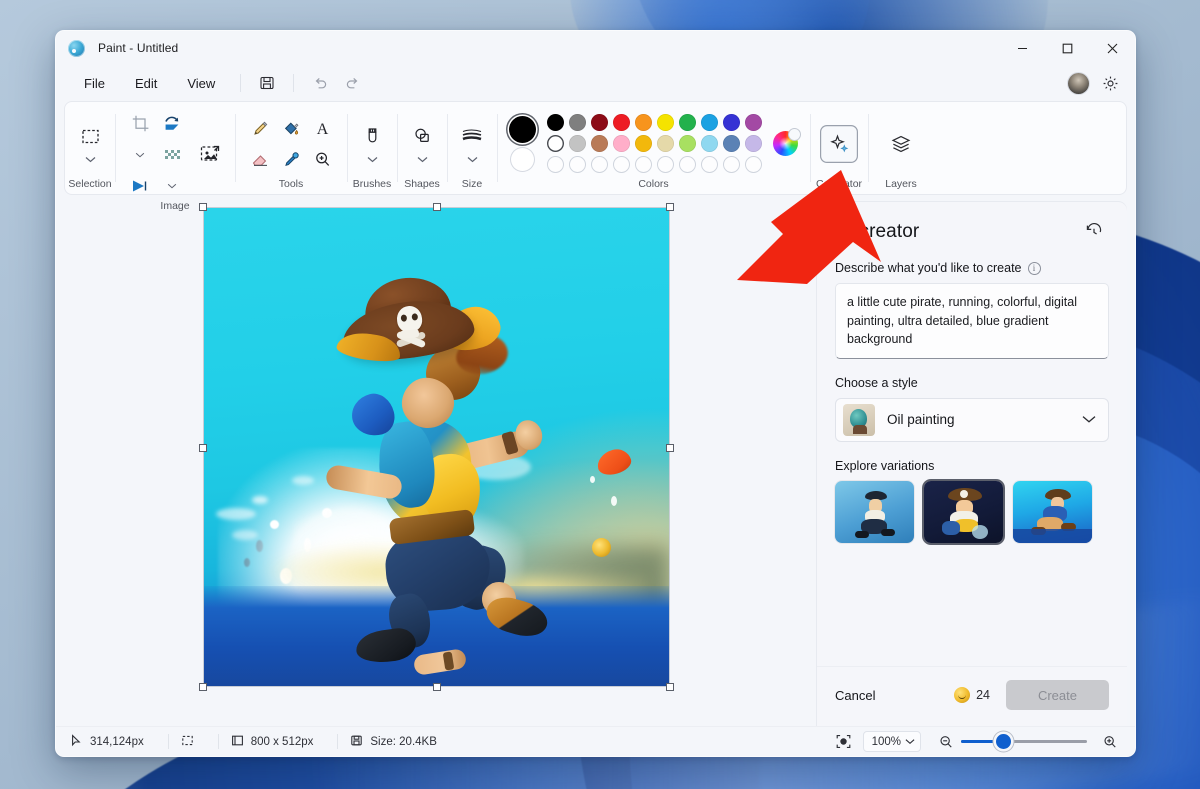  Describe the element at coordinates (522, 159) in the screenshot. I see `secondary-color-swatch` at that location.